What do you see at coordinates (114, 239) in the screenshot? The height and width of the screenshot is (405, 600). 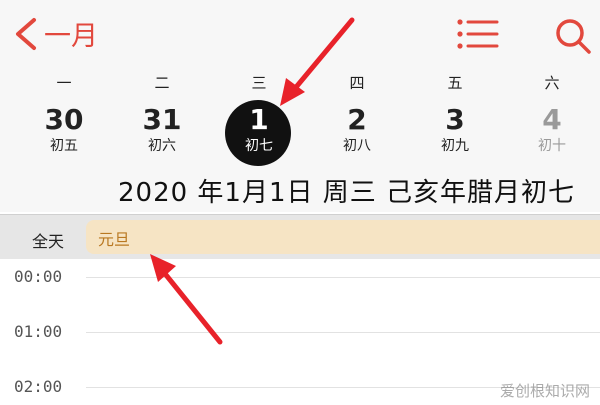 I see `event-title: 元旦` at bounding box center [114, 239].